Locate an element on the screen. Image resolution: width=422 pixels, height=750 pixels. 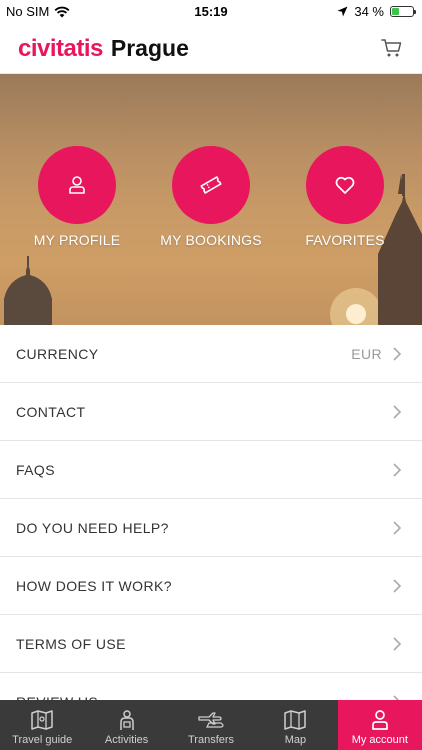
heart-icon is located at coordinates (345, 185).